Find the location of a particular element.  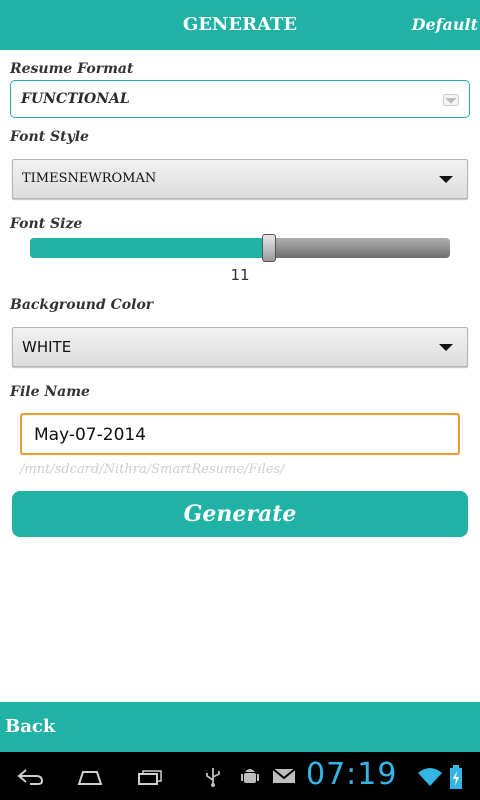

file-name-field is located at coordinates (240, 434).